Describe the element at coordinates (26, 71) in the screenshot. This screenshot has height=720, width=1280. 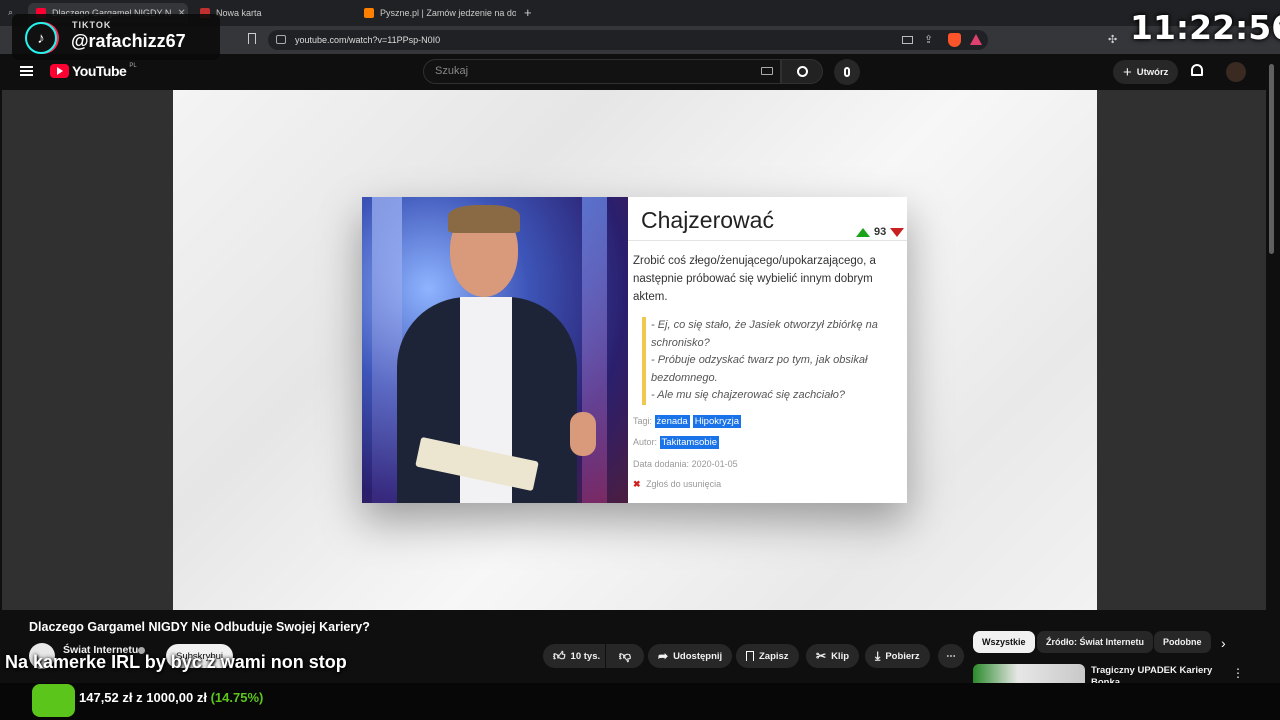
I see `menu-icon` at that location.